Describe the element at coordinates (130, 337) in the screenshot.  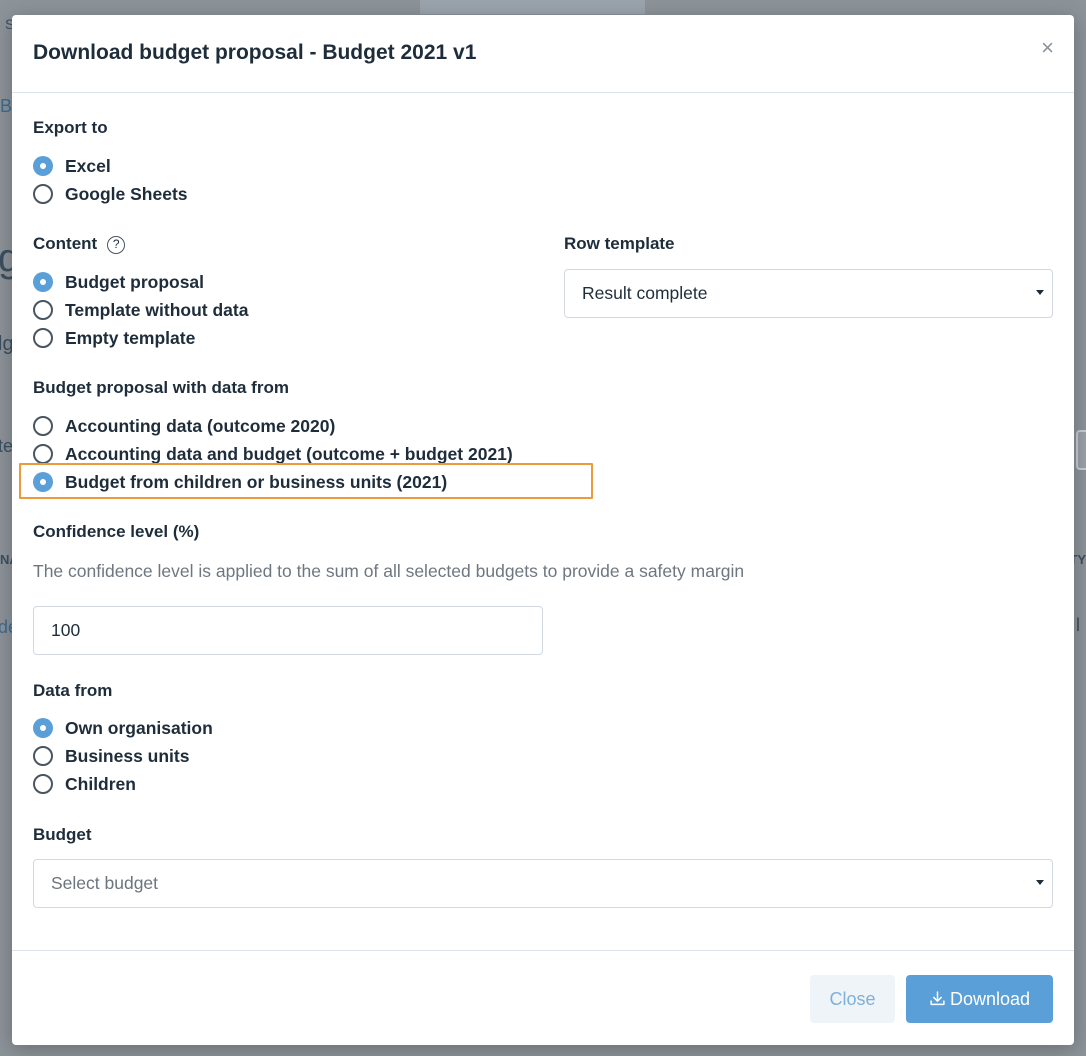
I see `radio-label: Empty template` at that location.